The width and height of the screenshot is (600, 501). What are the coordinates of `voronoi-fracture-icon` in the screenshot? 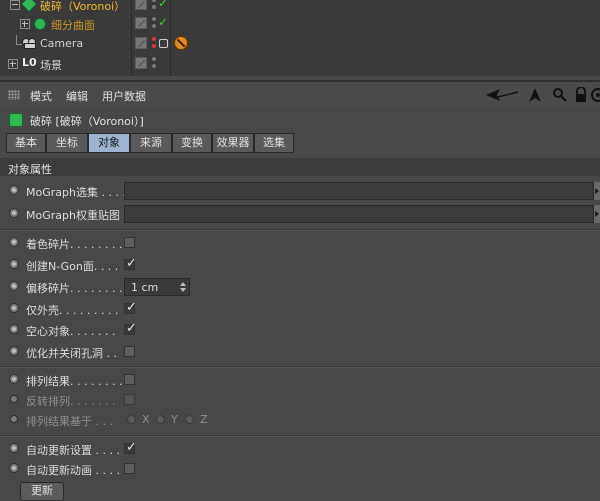 It's located at (16, 120).